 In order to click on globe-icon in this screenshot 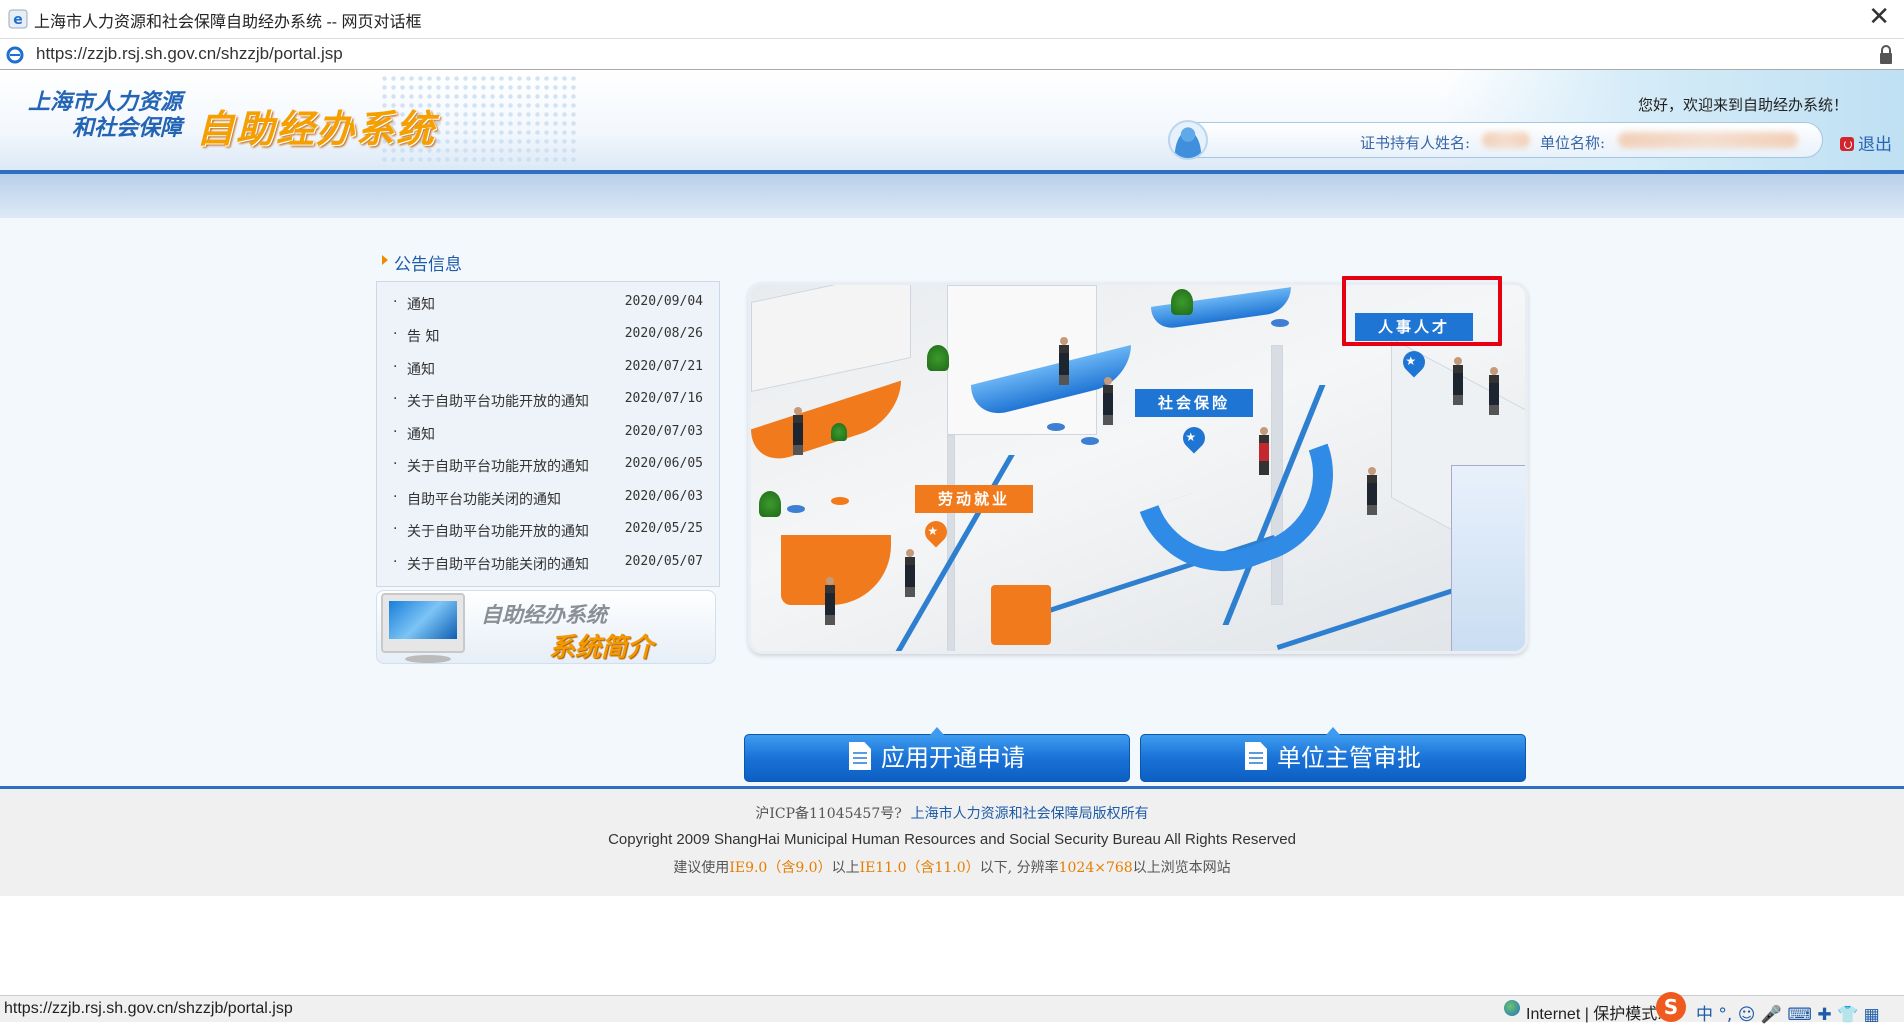, I will do `click(1512, 1008)`.